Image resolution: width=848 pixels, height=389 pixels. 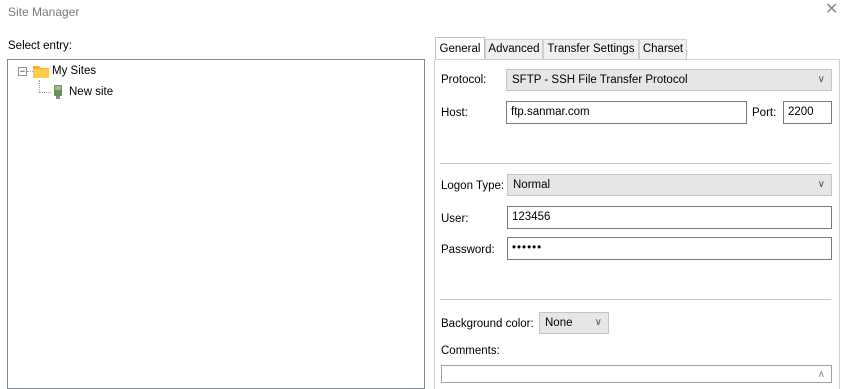 What do you see at coordinates (591, 49) in the screenshot?
I see `tab-transfer-settings: Transfer Settings` at bounding box center [591, 49].